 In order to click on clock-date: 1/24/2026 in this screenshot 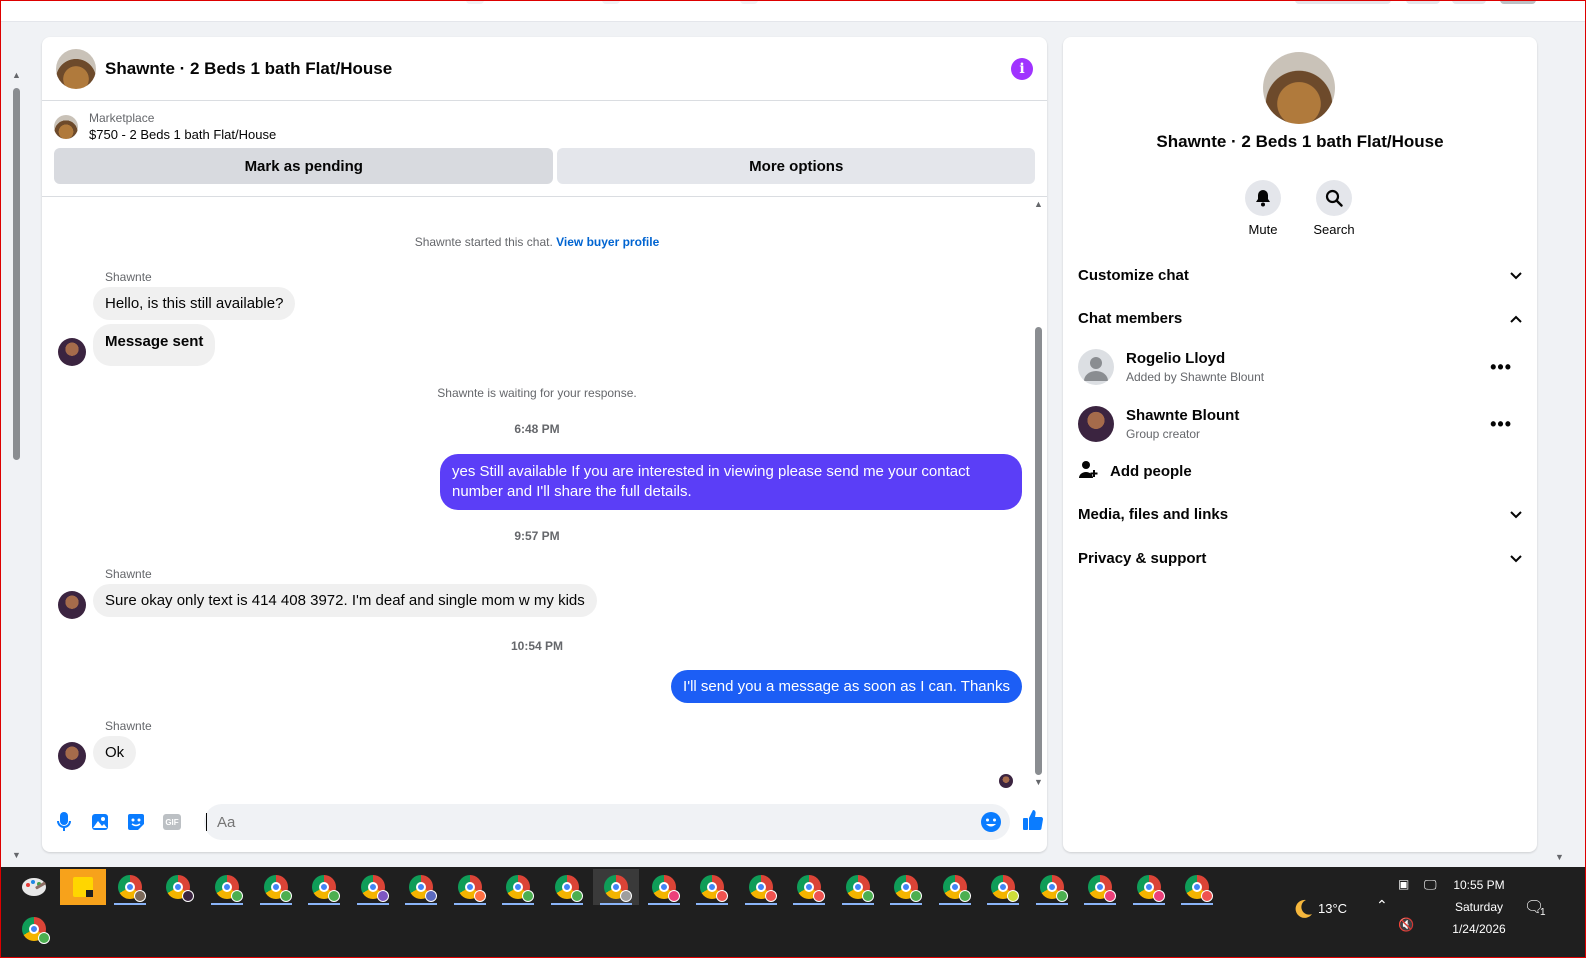, I will do `click(1479, 929)`.